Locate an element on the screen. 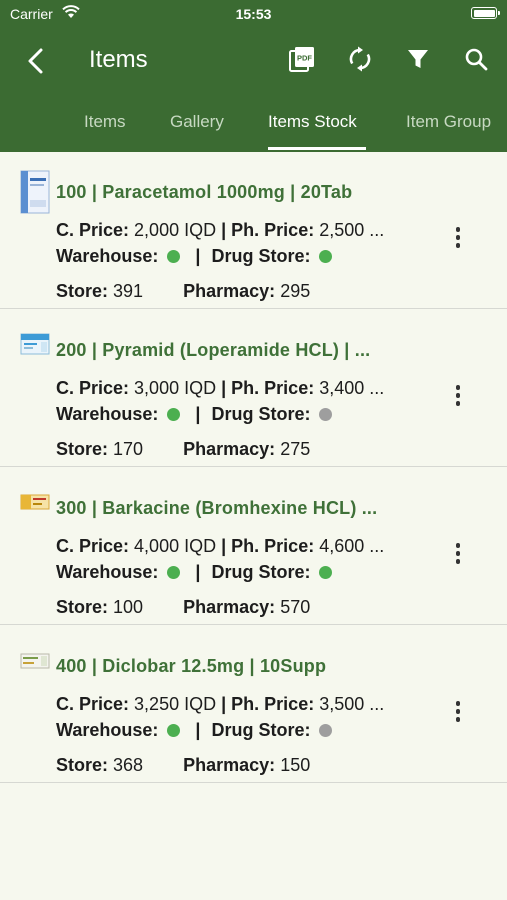  battery-icon is located at coordinates (485, 13).